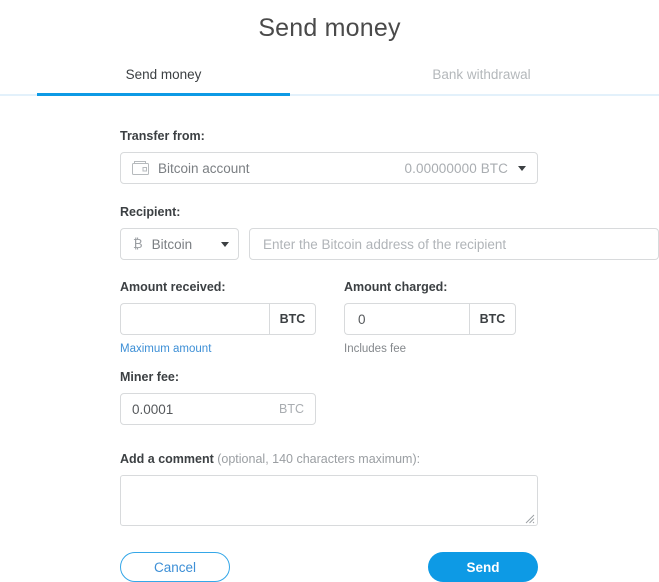  I want to click on amount-charged-unit: BTC, so click(492, 319).